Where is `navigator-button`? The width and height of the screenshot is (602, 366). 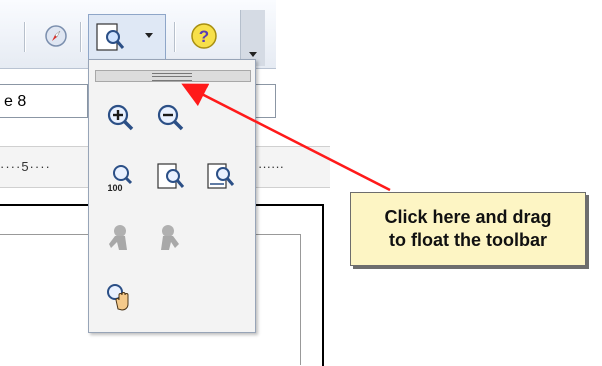 navigator-button is located at coordinates (56, 36).